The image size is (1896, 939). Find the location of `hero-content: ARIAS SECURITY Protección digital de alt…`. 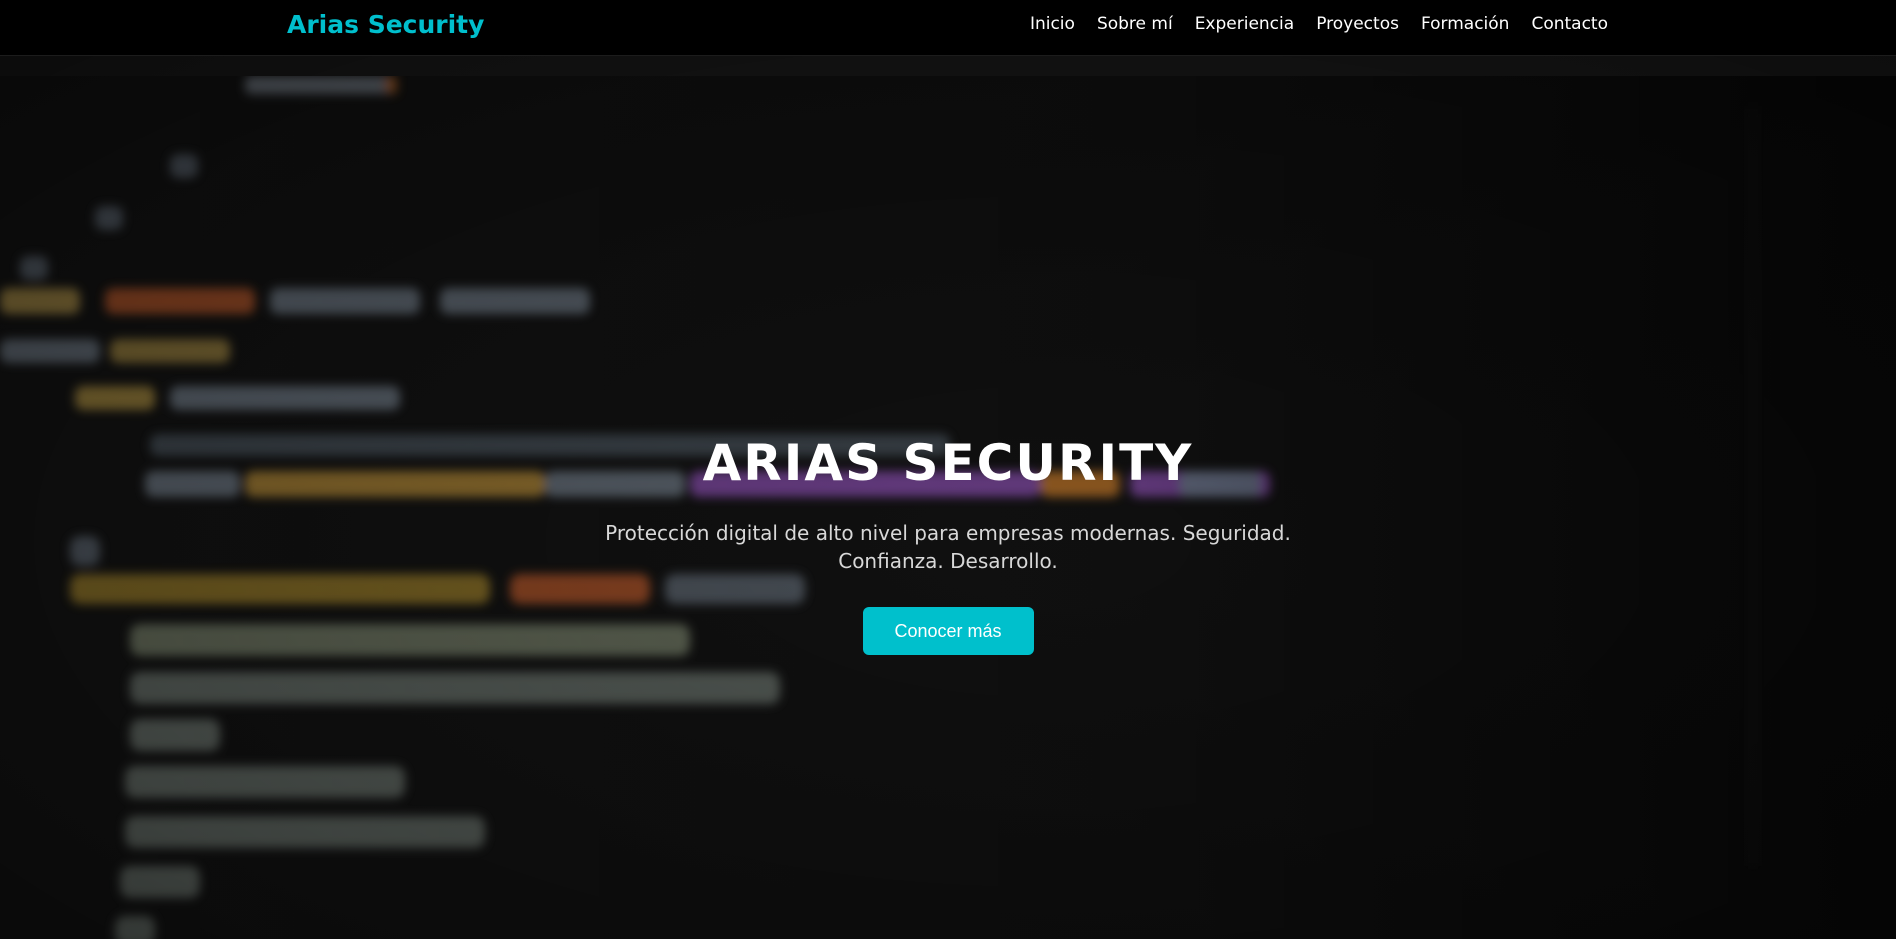

hero-content: ARIAS SECURITY Protección digital de alt… is located at coordinates (948, 545).